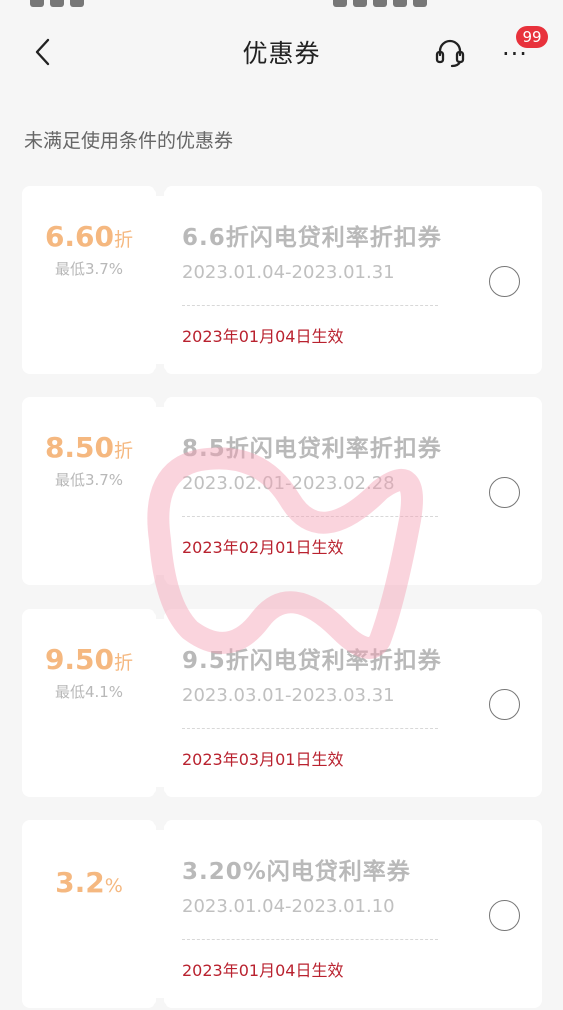 The image size is (563, 1010). I want to click on coupon-discount: 8.50折, so click(89, 447).